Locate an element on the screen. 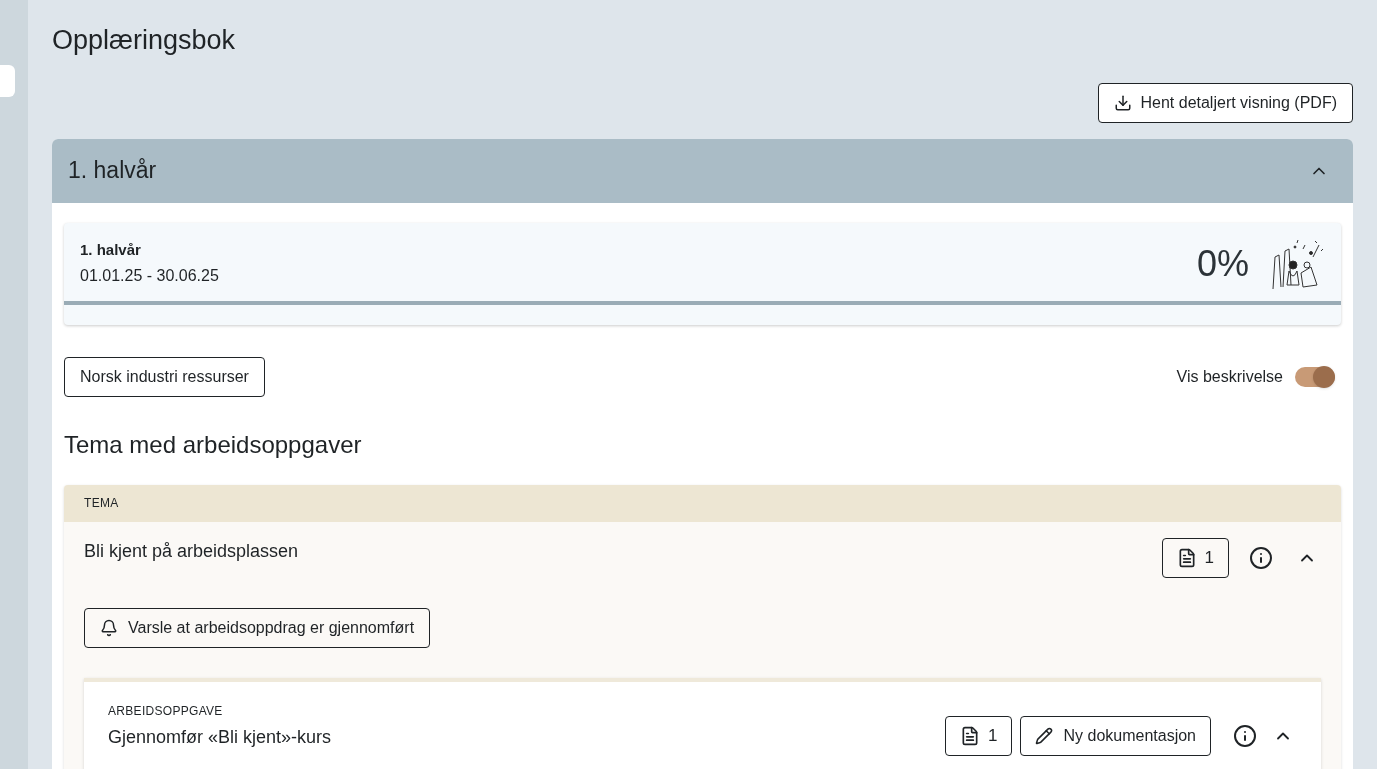  download-button: Hent detaljert visning (PDF) is located at coordinates (1225, 102).